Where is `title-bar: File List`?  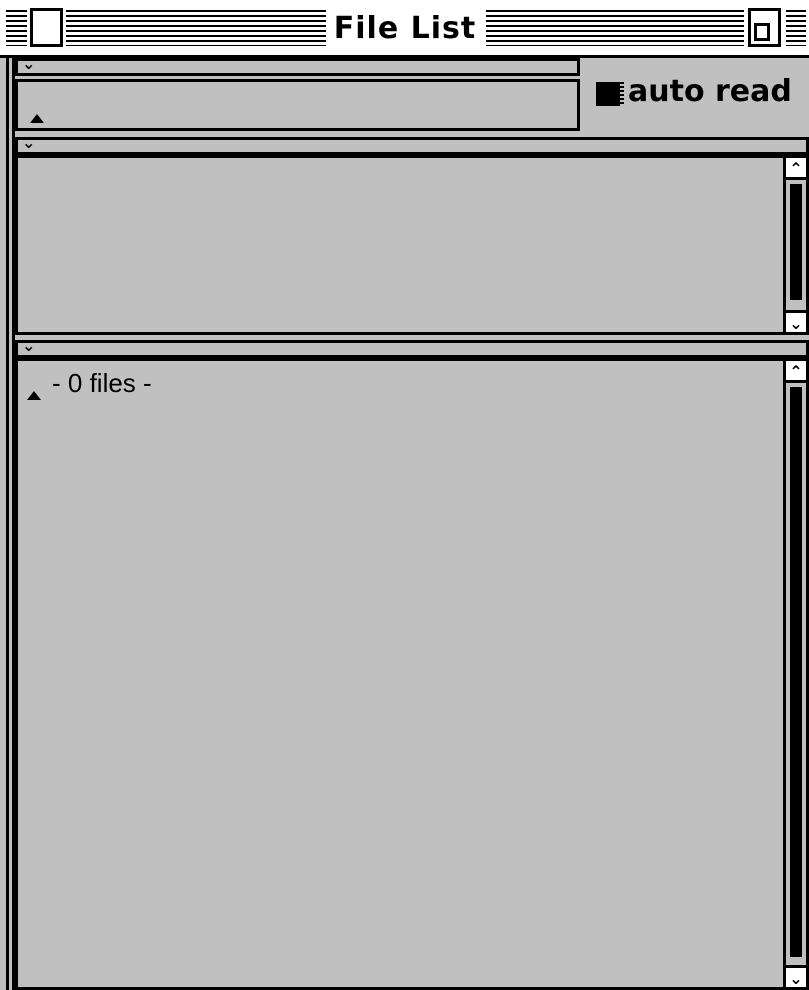 title-bar: File List is located at coordinates (404, 29).